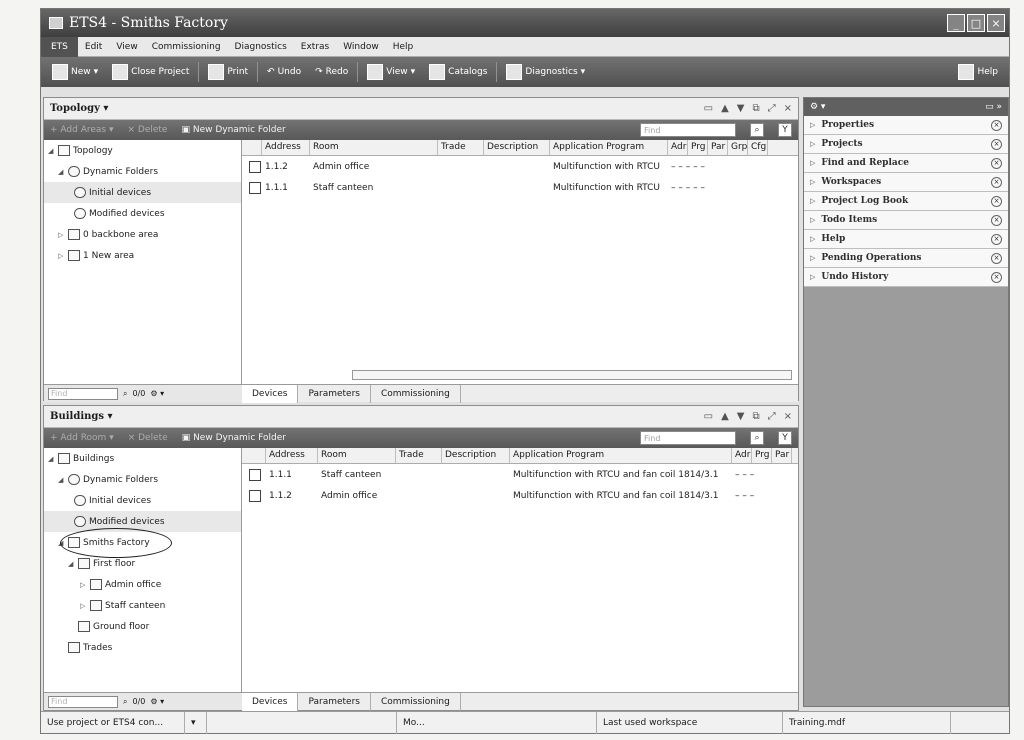 Image resolution: width=1024 pixels, height=740 pixels. Describe the element at coordinates (906, 239) in the screenshot. I see `dock-item-help: ▷ Help ×` at that location.